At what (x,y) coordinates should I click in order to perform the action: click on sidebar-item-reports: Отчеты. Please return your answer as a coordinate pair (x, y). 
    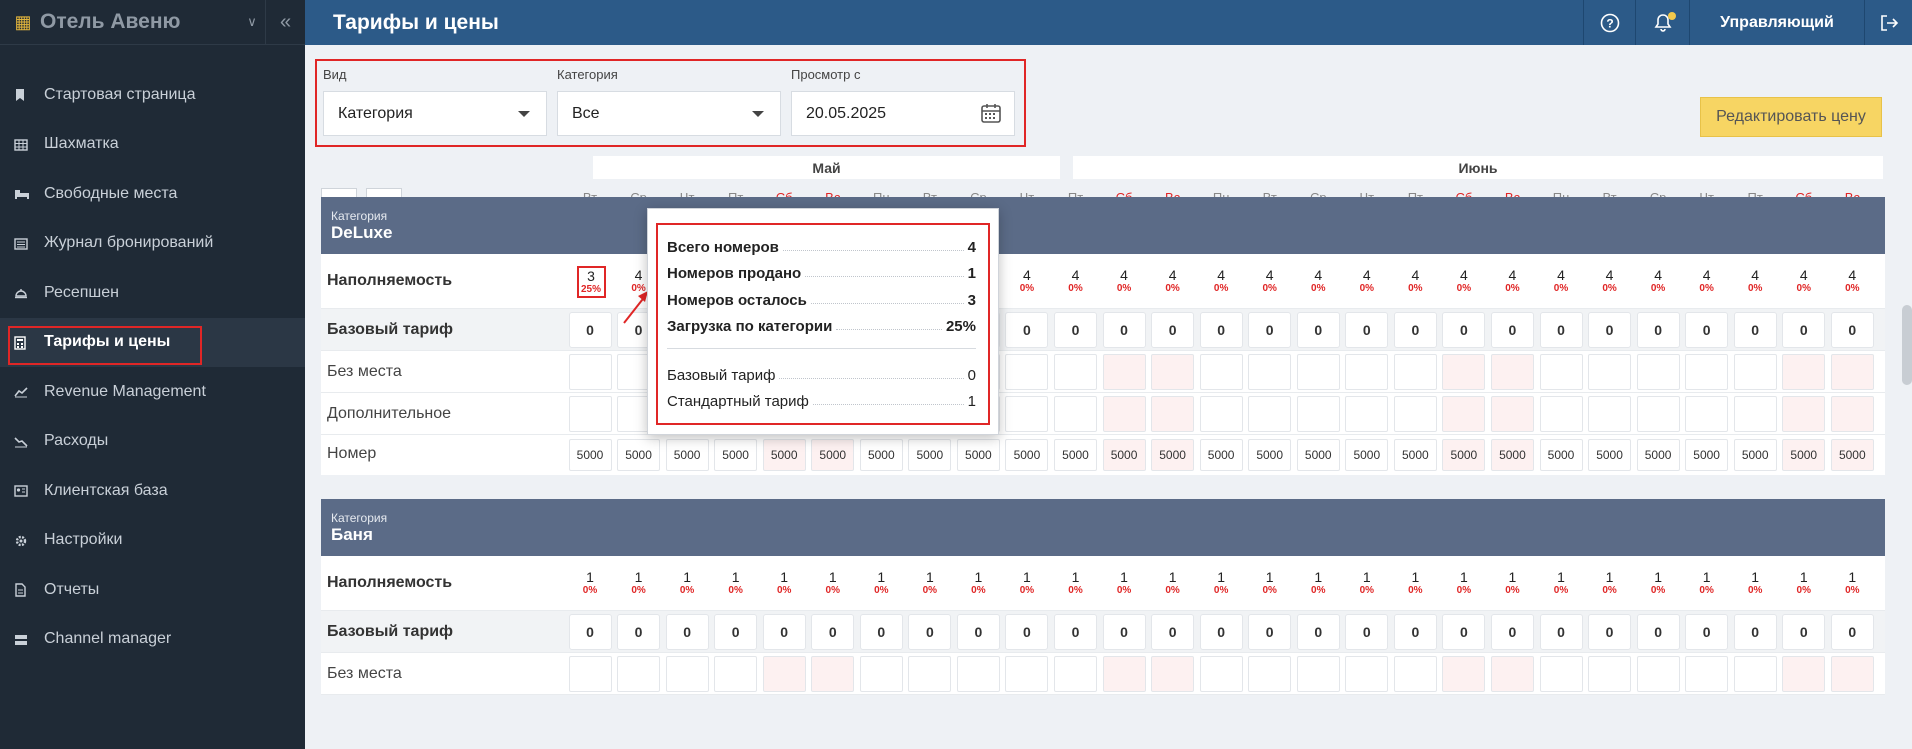
    Looking at the image, I should click on (152, 590).